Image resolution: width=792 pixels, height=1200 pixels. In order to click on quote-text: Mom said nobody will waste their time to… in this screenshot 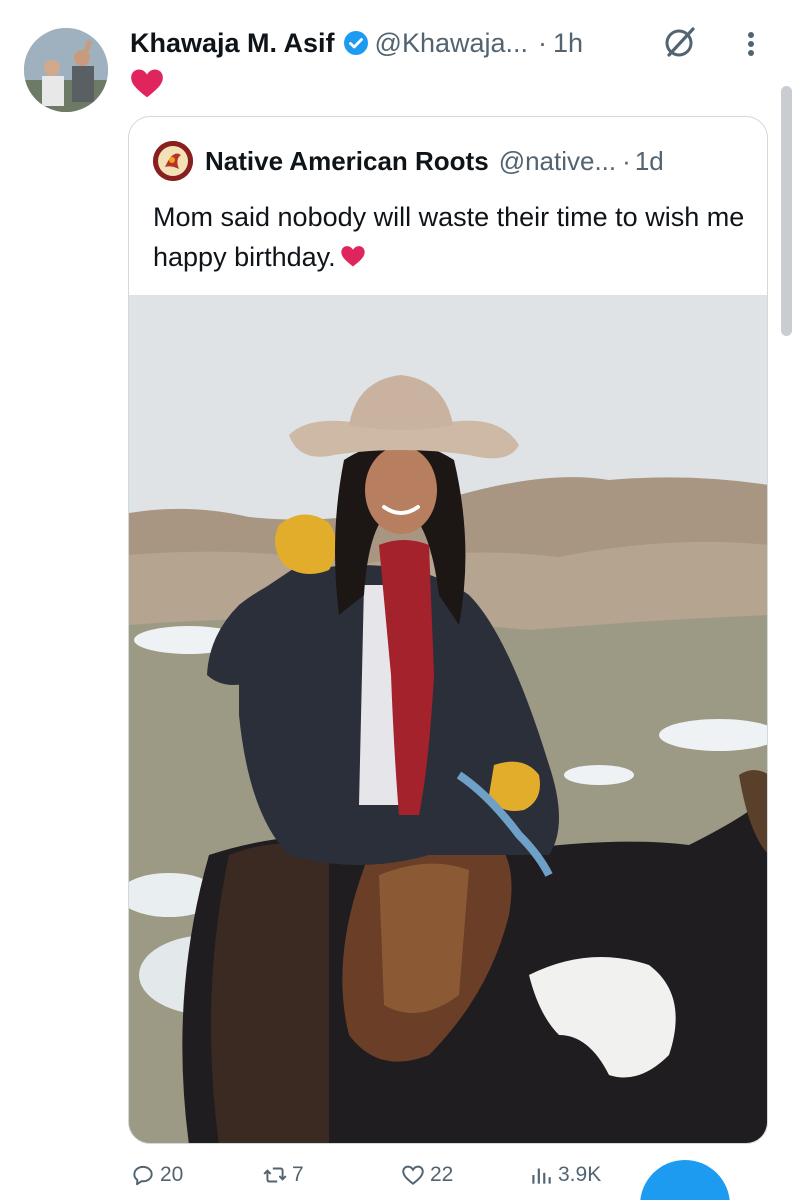, I will do `click(453, 237)`.